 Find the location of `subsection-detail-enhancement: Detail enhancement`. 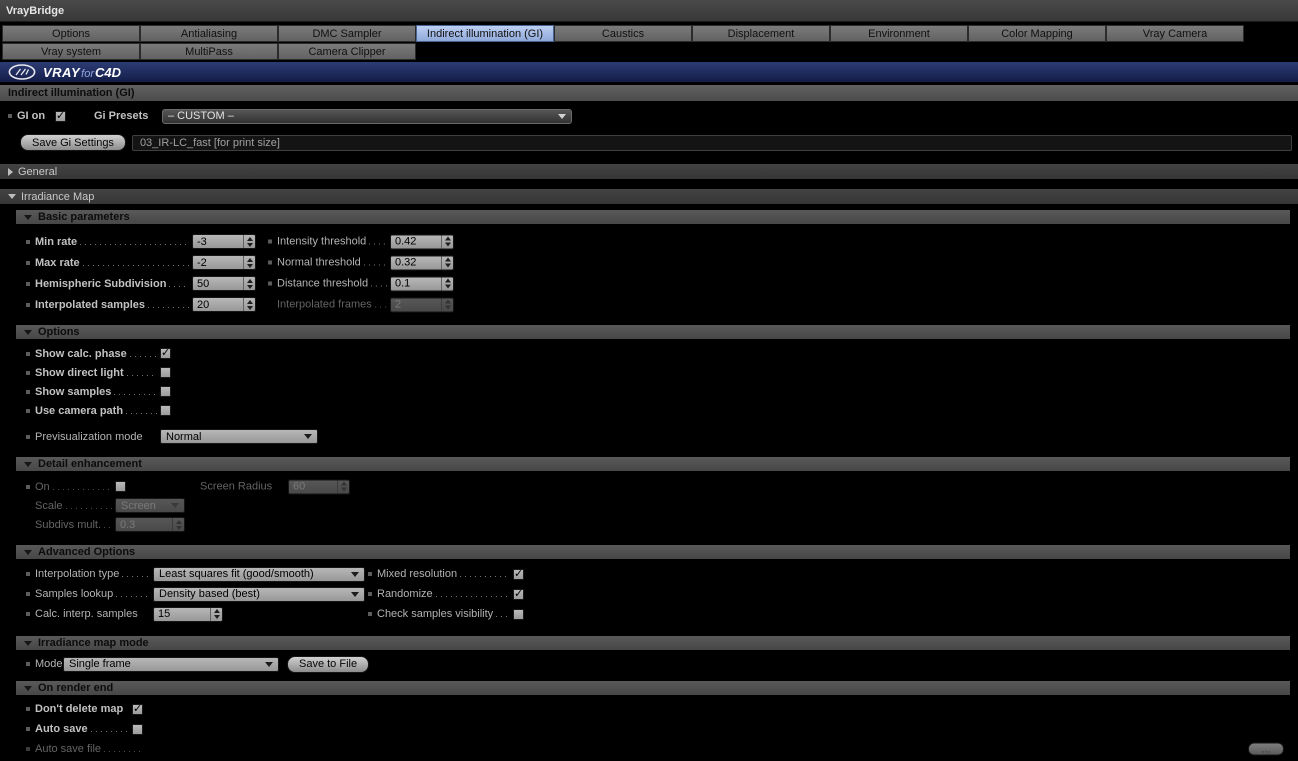

subsection-detail-enhancement: Detail enhancement is located at coordinates (653, 464).